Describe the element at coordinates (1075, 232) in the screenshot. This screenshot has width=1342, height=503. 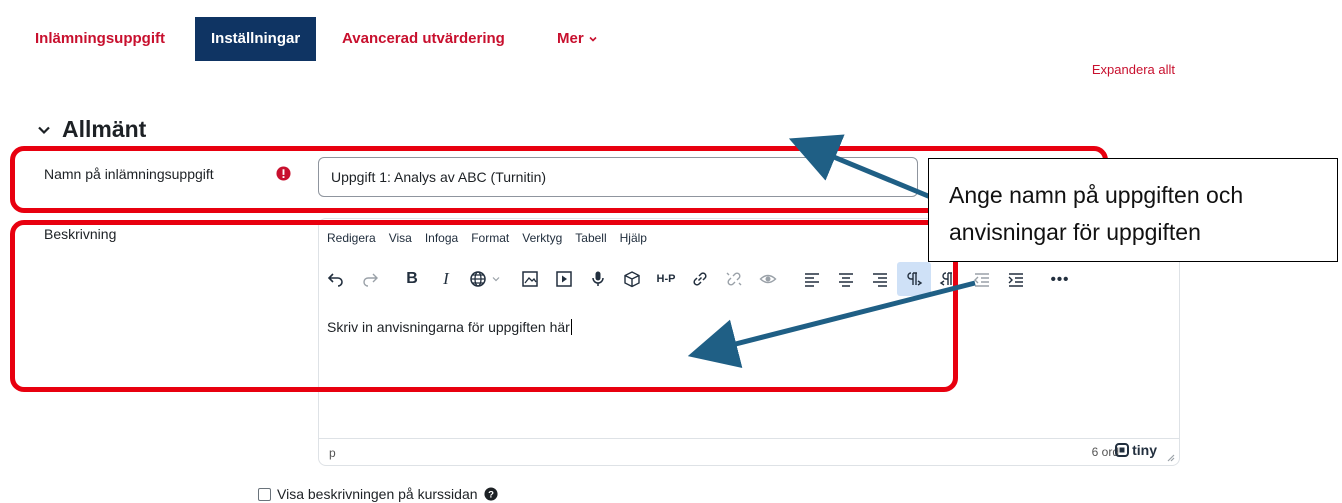
I see `annotation-line-2: anvisningar för uppgiften` at that location.